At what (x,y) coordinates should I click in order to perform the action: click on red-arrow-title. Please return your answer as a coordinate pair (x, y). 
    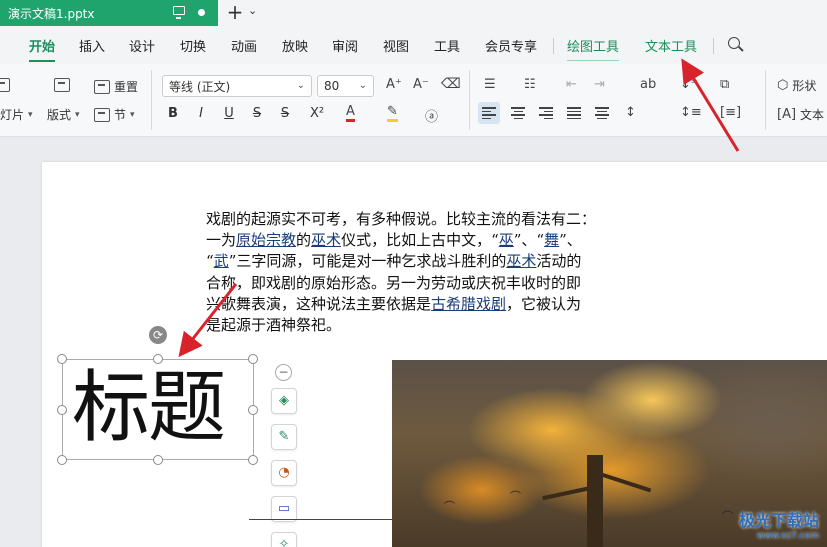
    Looking at the image, I should click on (208, 320).